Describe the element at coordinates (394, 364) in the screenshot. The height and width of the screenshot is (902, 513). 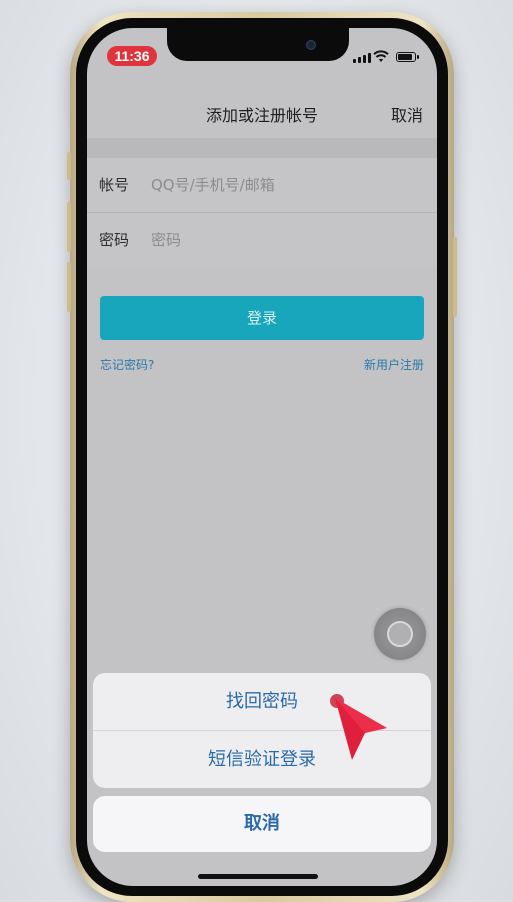
I see `register-link: 新用户注册` at that location.